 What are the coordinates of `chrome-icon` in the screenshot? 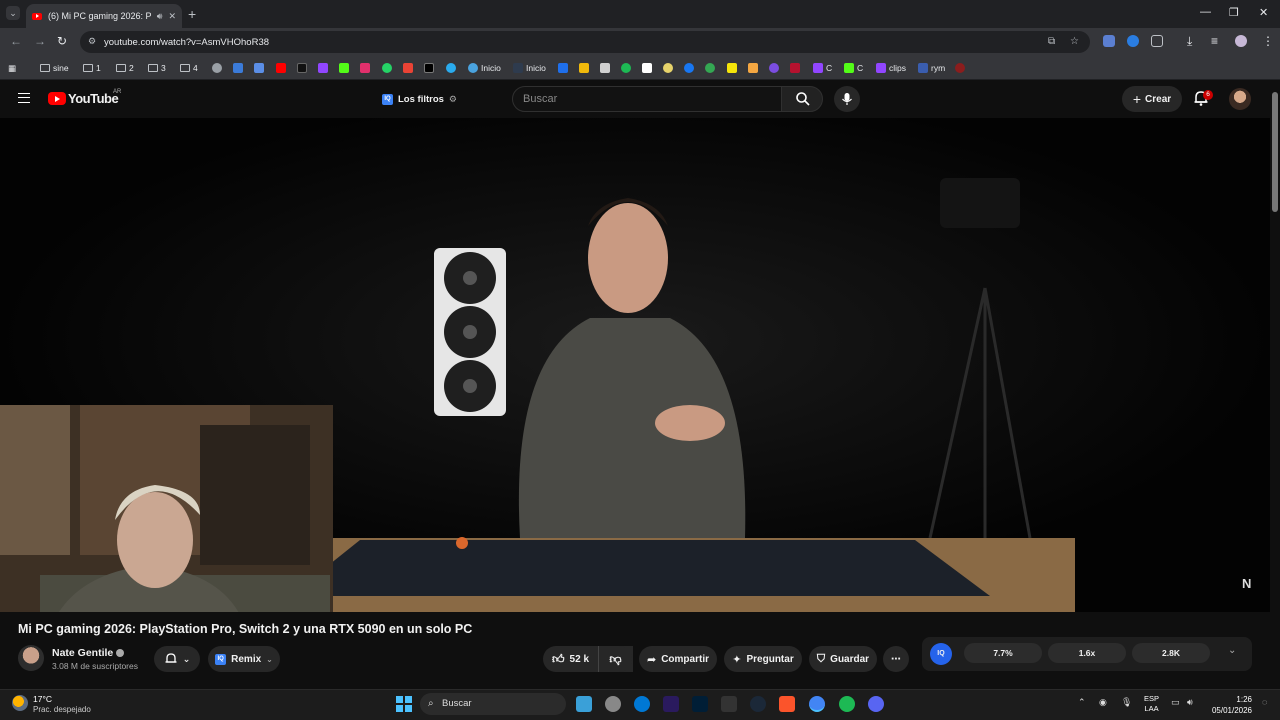 It's located at (817, 704).